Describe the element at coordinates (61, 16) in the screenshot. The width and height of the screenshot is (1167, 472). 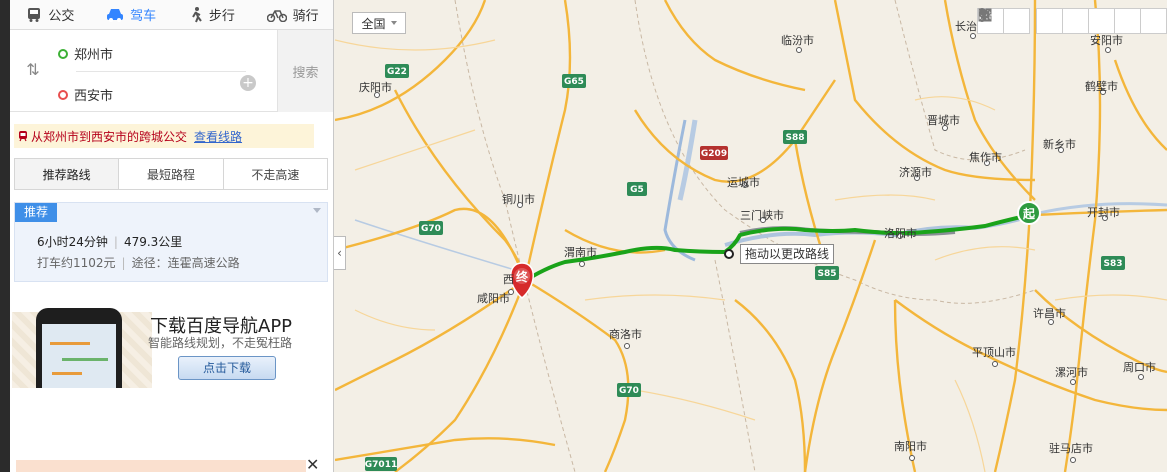
I see `mode-bus-label: 公交` at that location.